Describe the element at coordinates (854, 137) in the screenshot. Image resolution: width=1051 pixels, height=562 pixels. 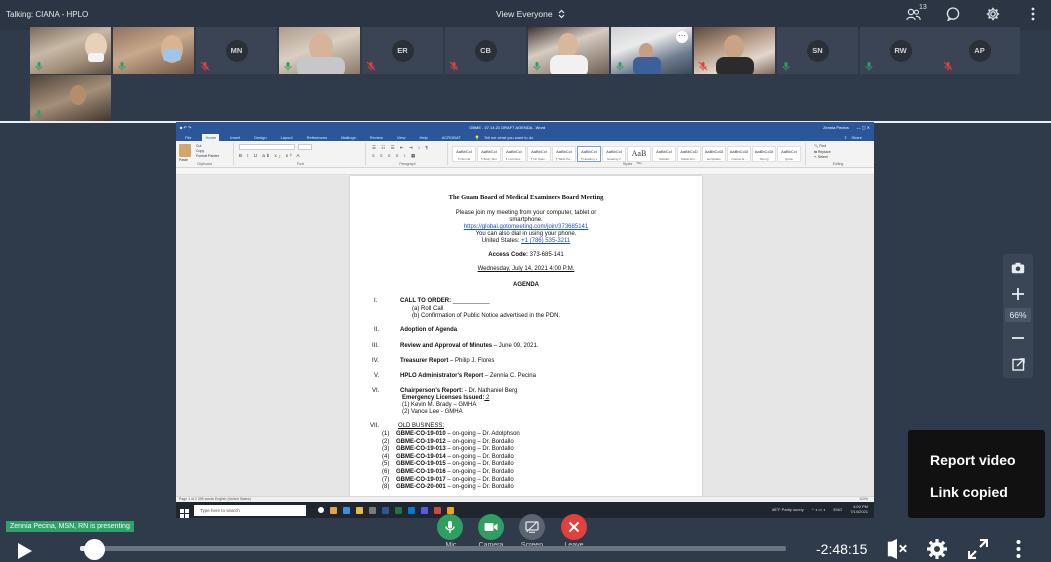
I see `share-button: ⇧ Share` at that location.